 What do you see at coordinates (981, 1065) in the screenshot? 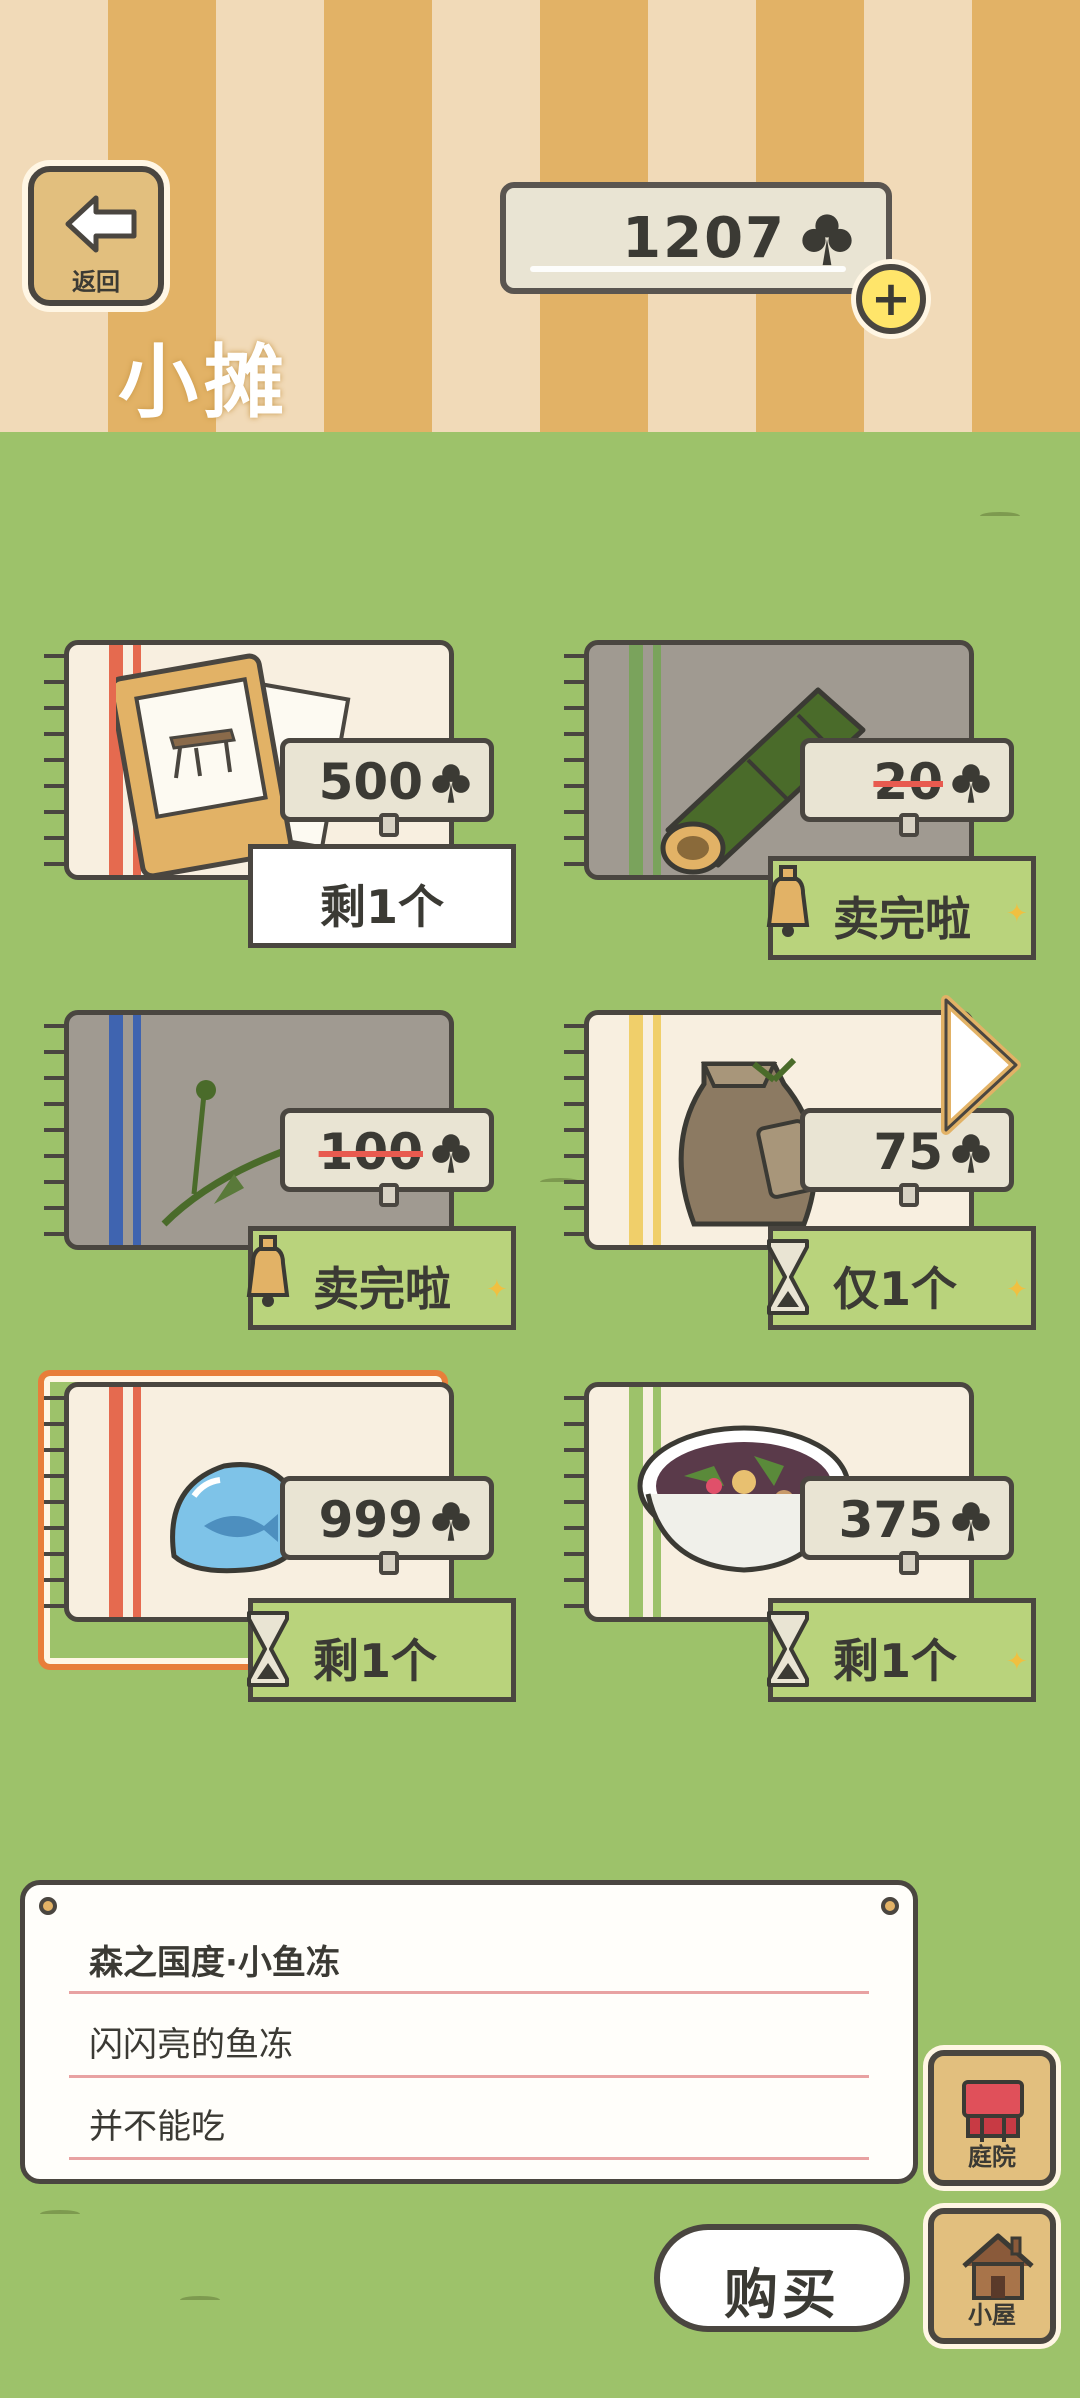
I see `next-page-arrow-icon` at bounding box center [981, 1065].